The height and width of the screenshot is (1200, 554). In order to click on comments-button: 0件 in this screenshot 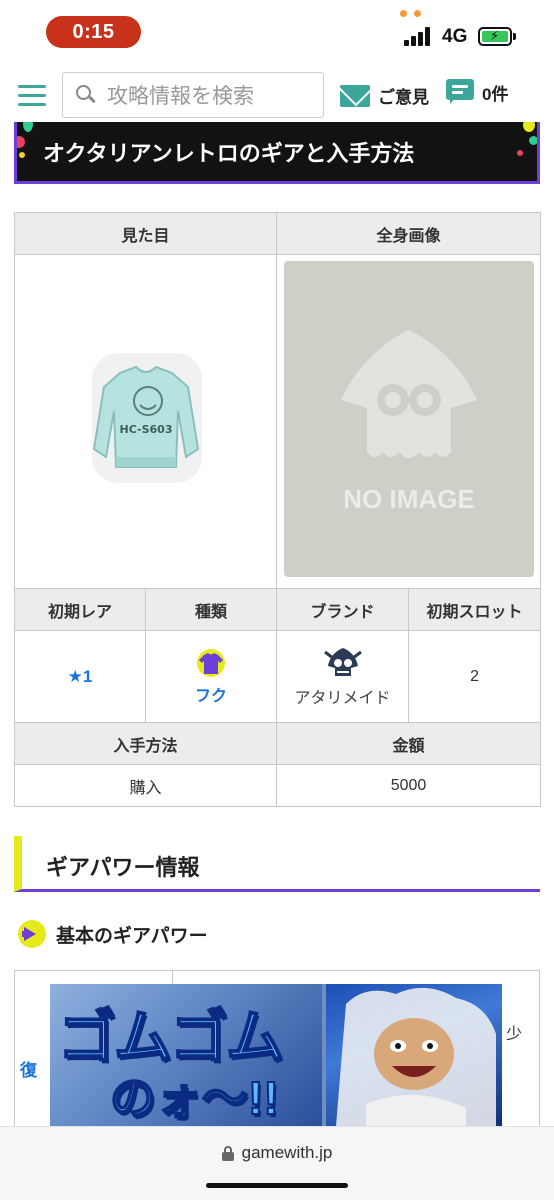, I will do `click(477, 92)`.